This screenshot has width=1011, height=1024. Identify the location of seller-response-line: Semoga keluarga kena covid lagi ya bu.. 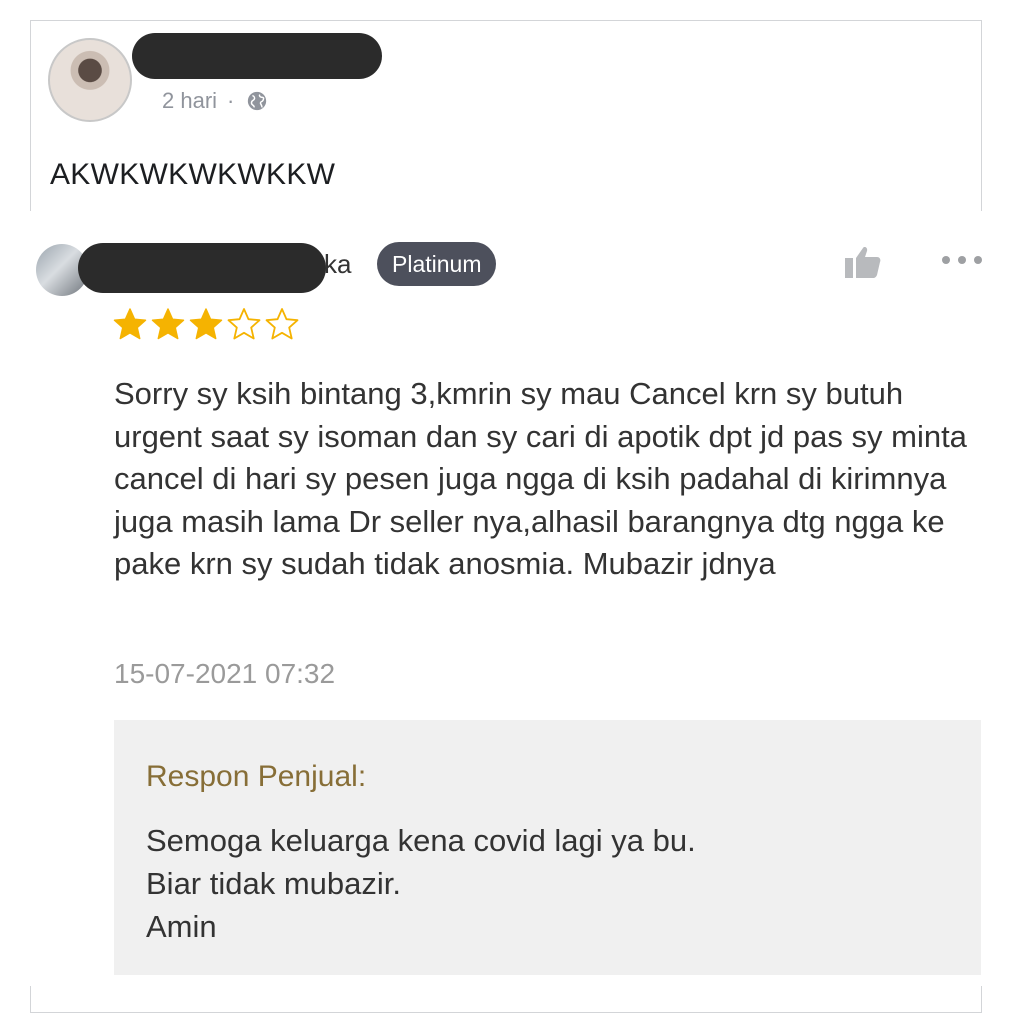
(421, 840).